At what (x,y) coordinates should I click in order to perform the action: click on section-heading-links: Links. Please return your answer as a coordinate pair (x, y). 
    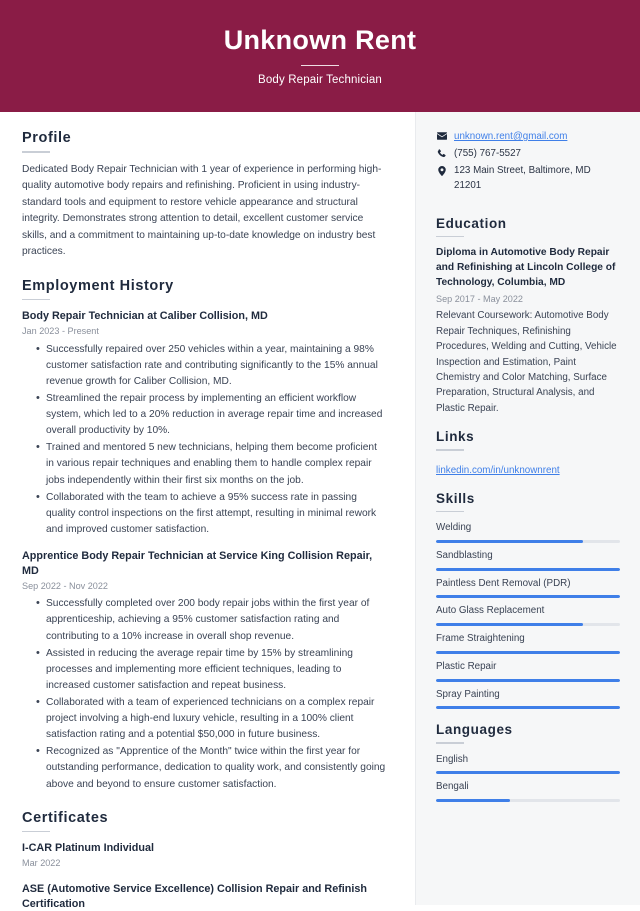
    Looking at the image, I should click on (455, 437).